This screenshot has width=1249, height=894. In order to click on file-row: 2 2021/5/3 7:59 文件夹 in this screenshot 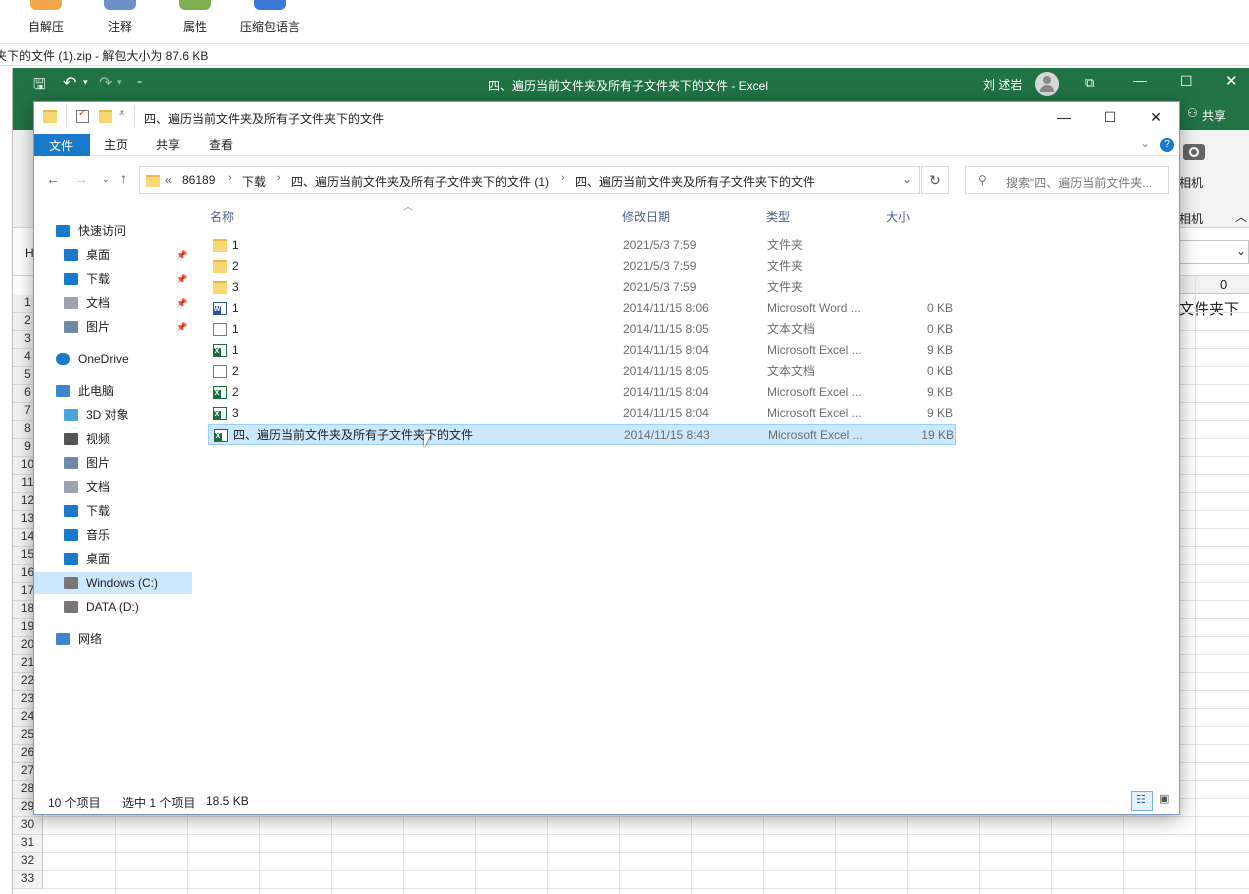, I will do `click(582, 266)`.